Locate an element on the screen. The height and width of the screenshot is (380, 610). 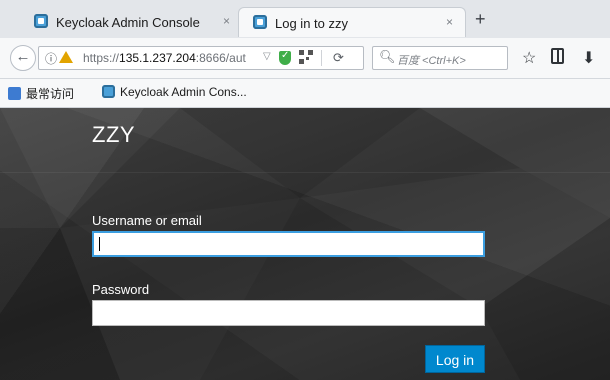
password-input is located at coordinates (288, 313).